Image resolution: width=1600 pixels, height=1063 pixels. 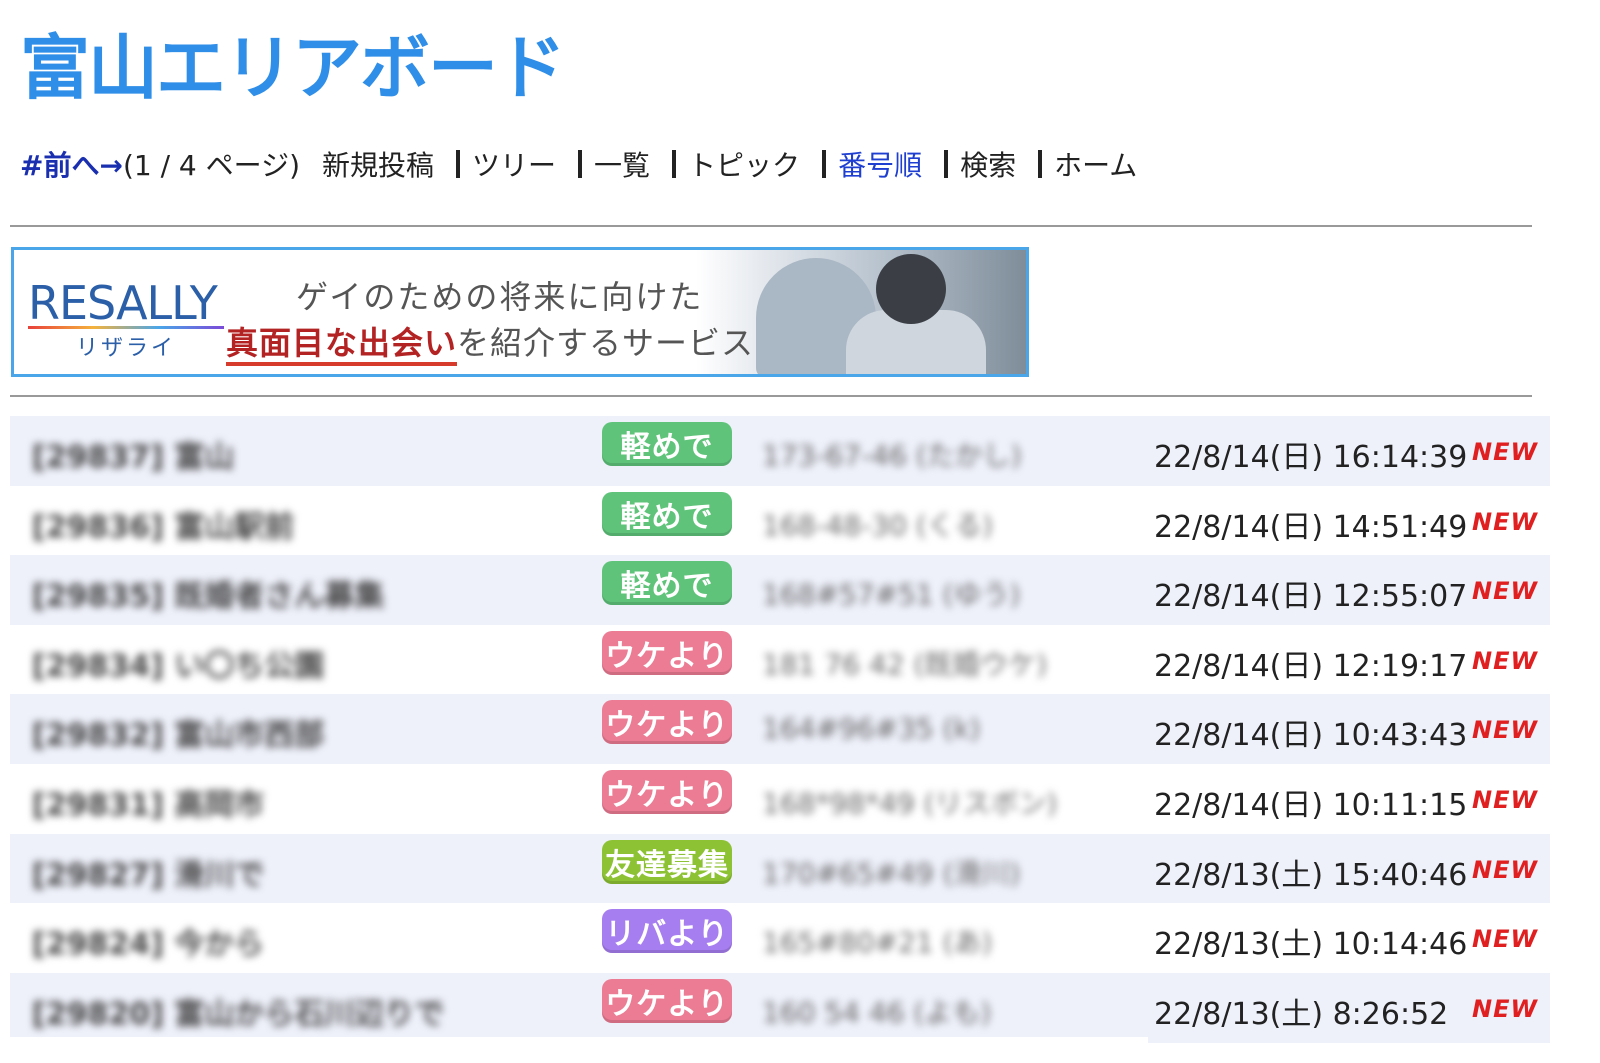 I want to click on post-title-link: [29824] 今から, so click(x=148, y=941).